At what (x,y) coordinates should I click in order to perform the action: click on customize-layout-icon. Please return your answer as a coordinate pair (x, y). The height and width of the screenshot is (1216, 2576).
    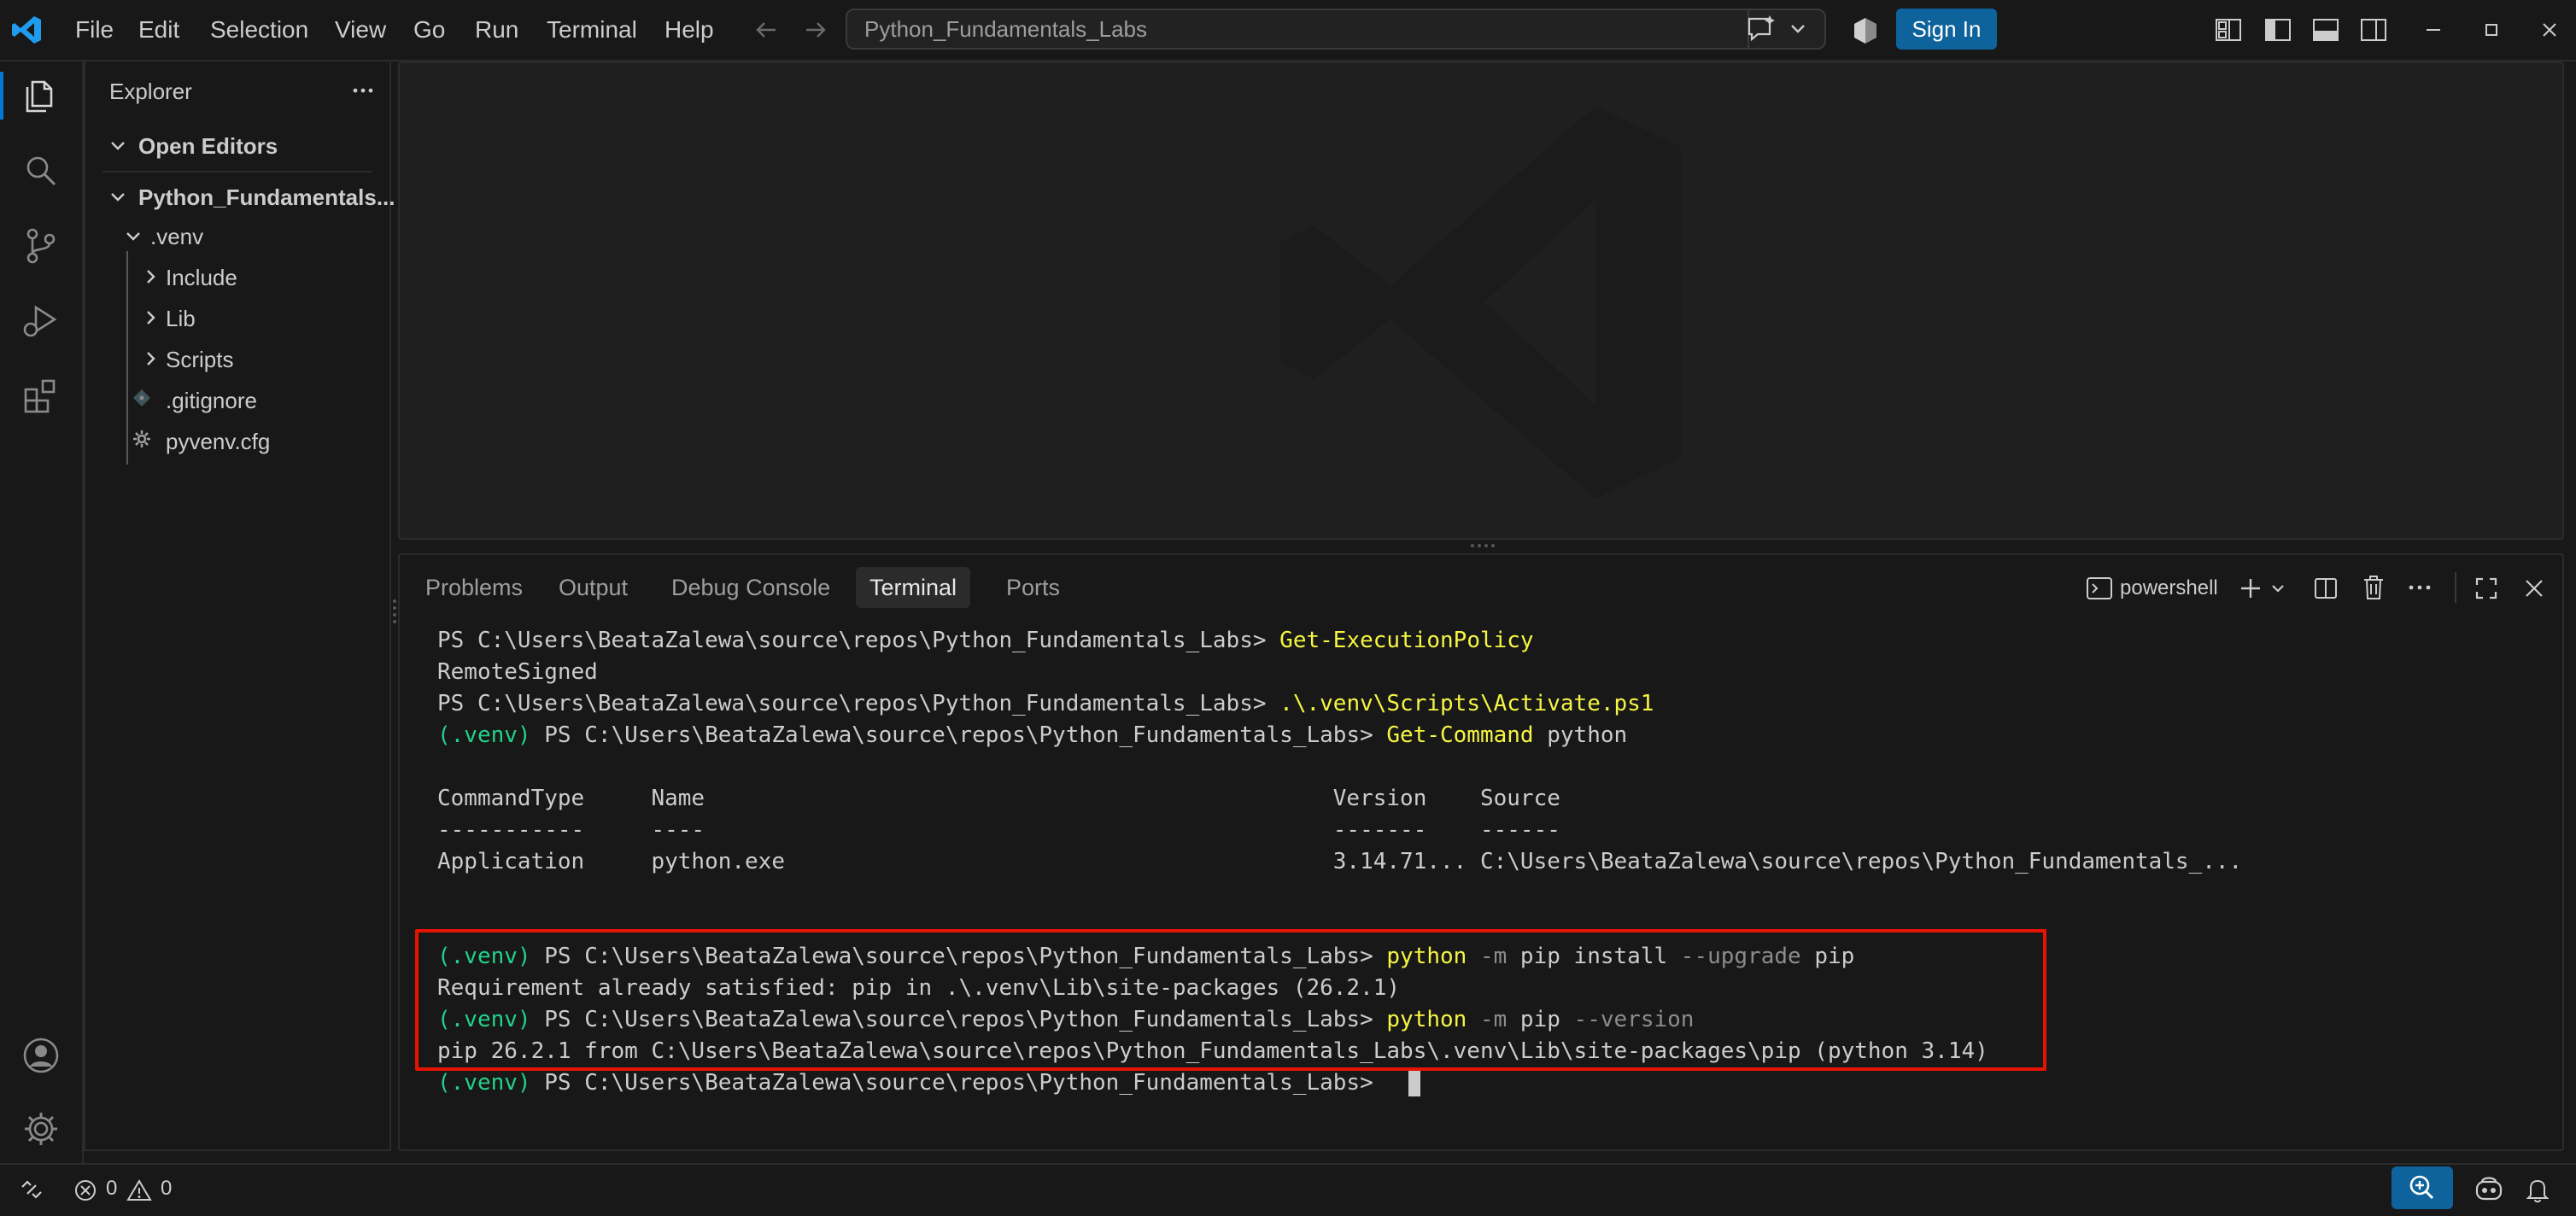
    Looking at the image, I should click on (2228, 29).